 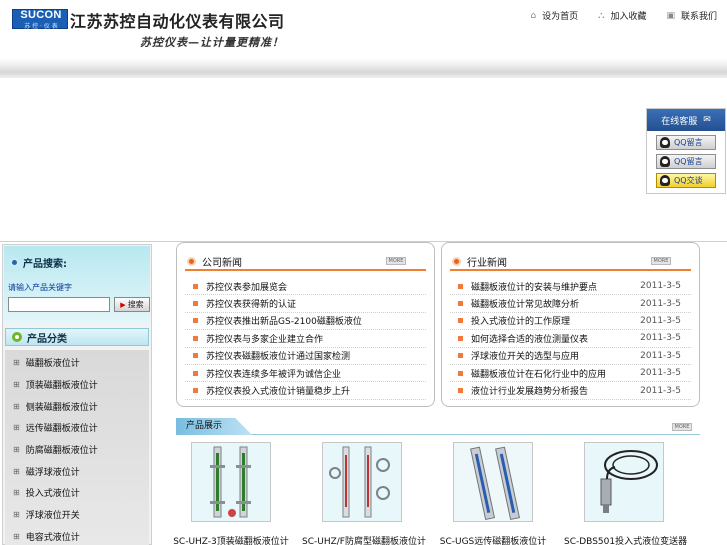 I want to click on category-item: ⊞ 远传磁翻板液位计, so click(x=77, y=428).